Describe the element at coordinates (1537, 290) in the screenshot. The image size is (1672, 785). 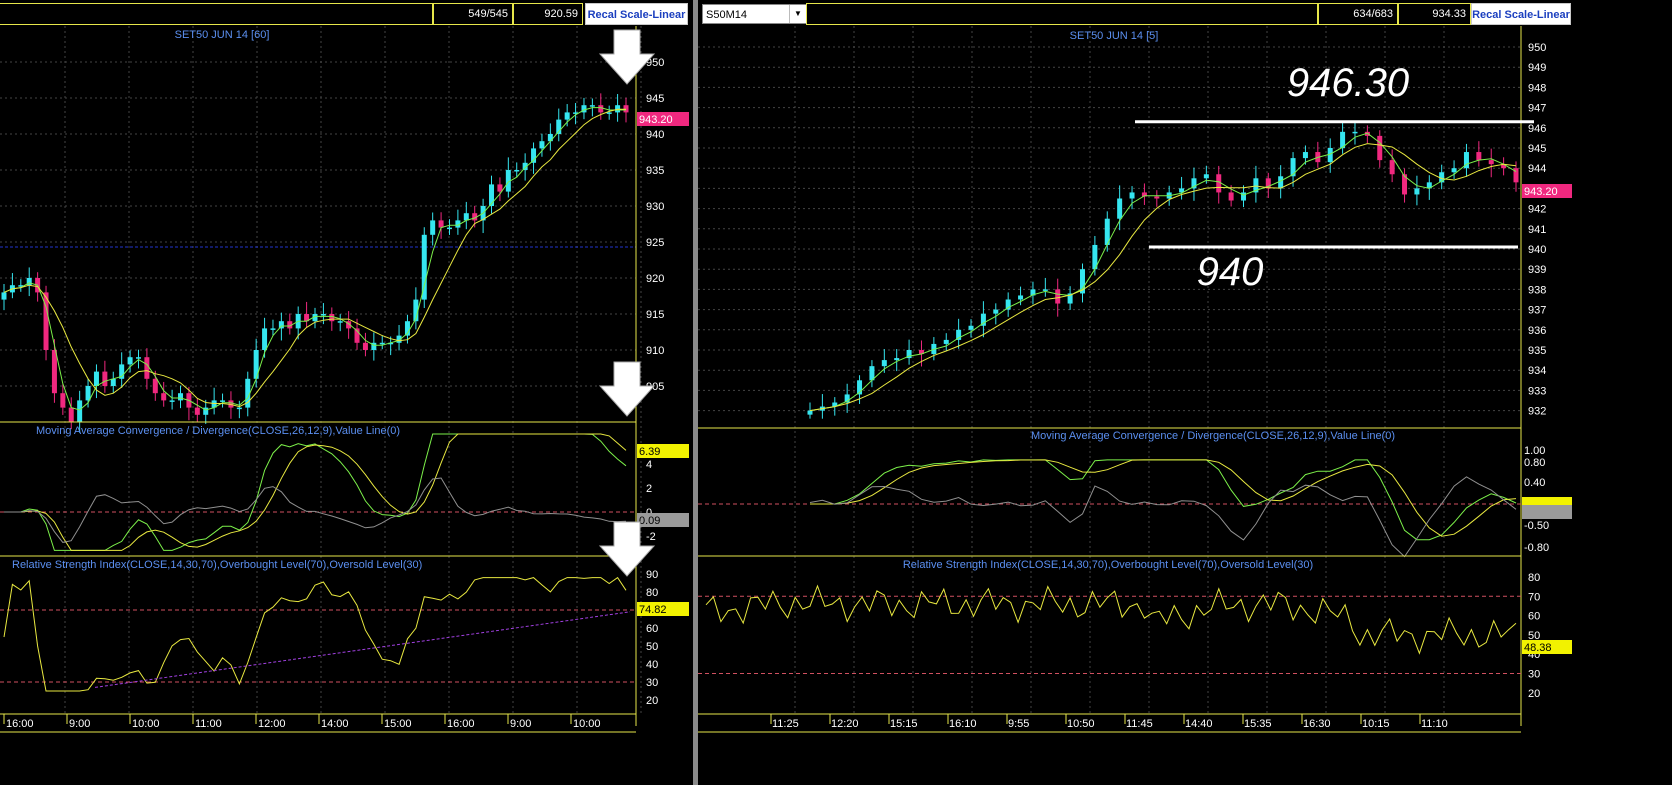
I see `price-tick-label: 938` at that location.